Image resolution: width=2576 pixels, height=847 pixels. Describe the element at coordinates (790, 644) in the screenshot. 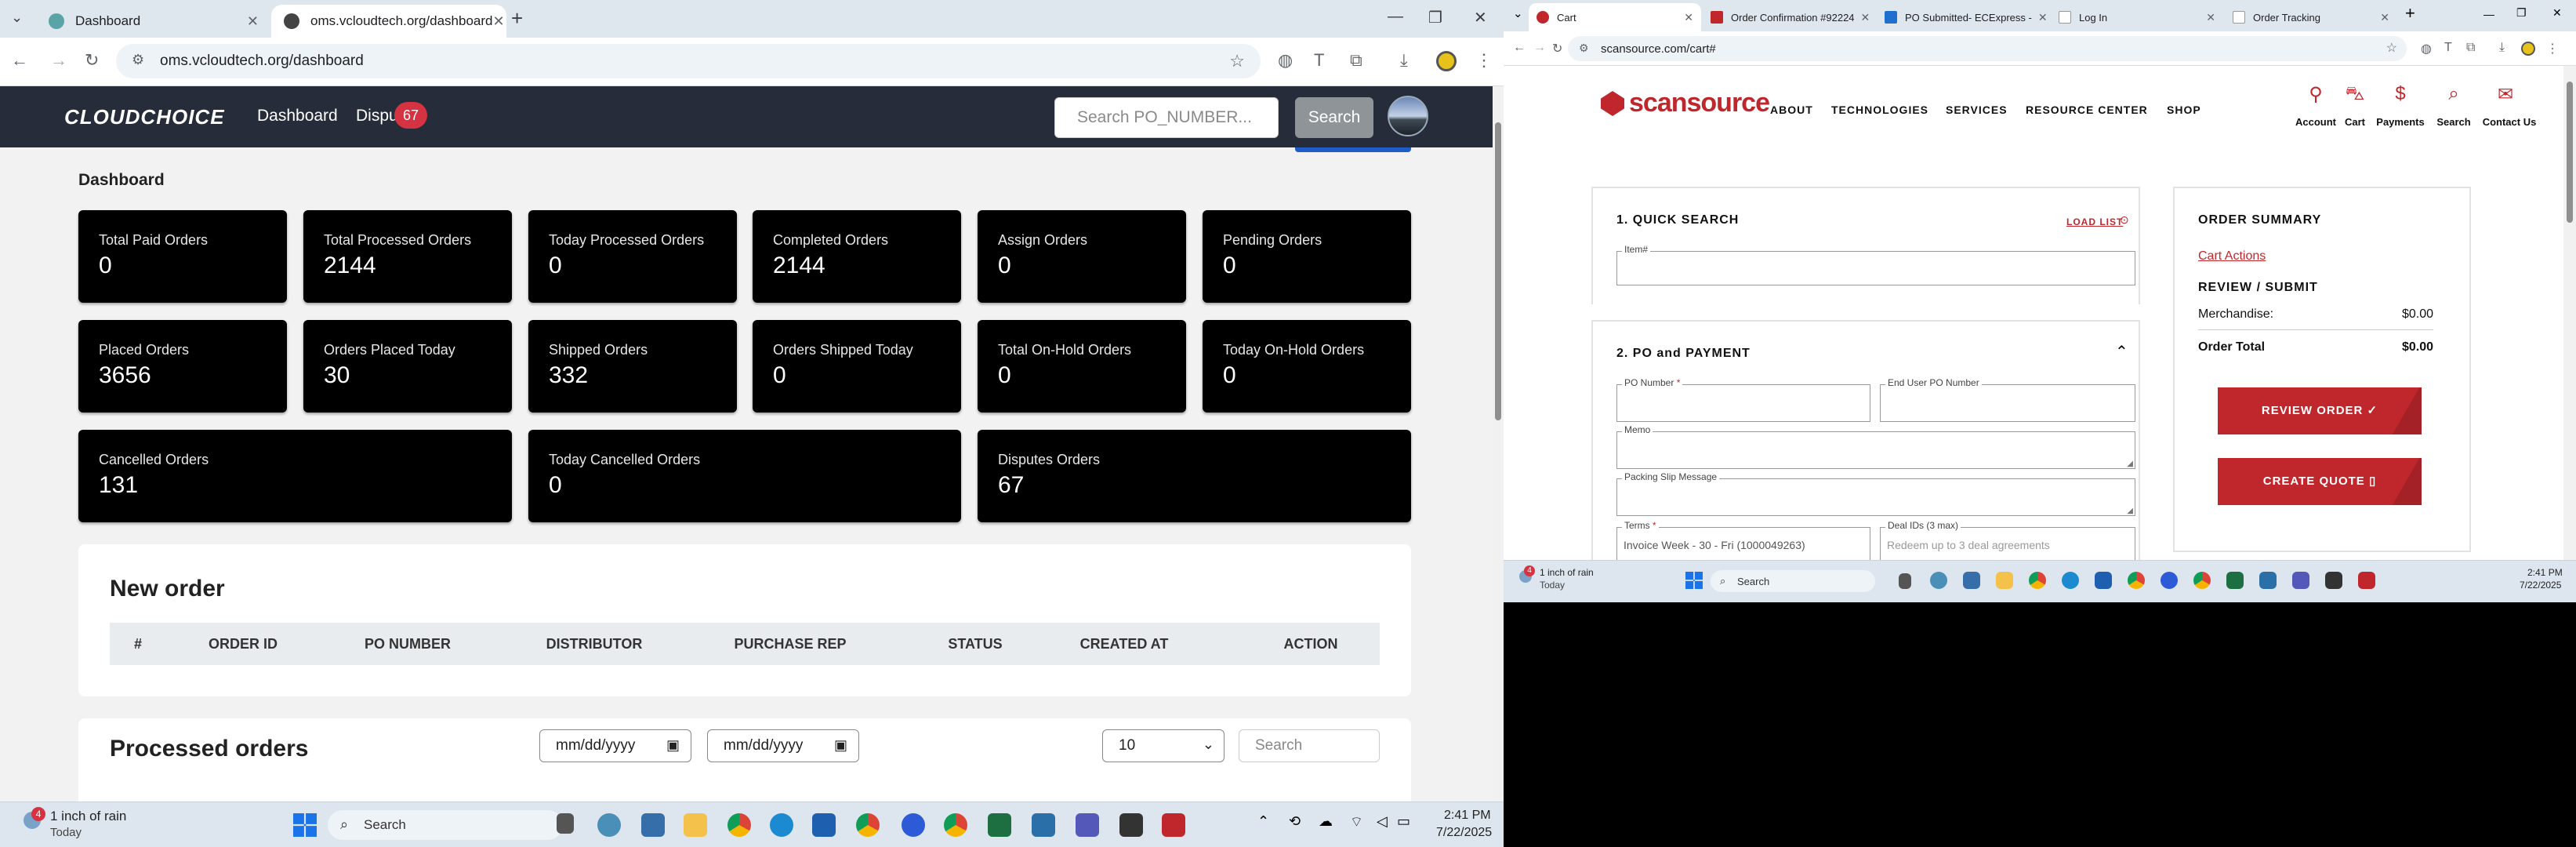

I see `column-header: PURCHASE REP` at that location.